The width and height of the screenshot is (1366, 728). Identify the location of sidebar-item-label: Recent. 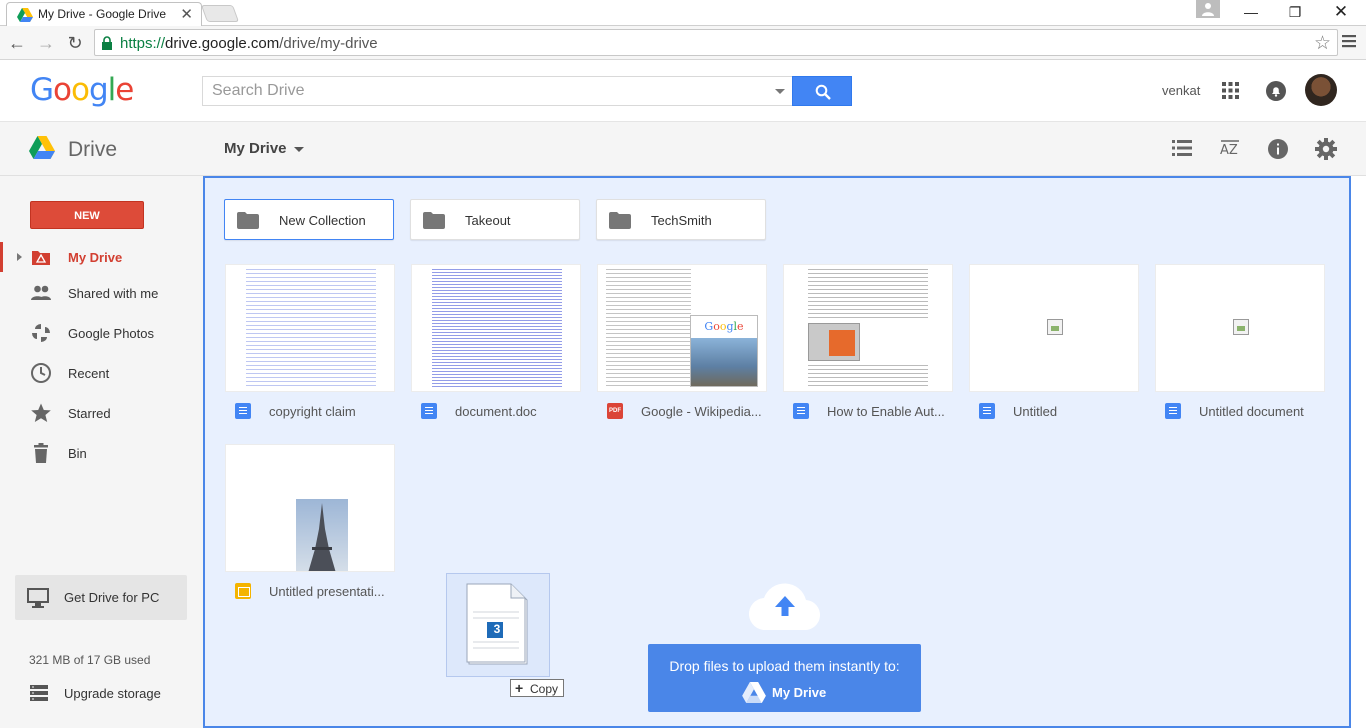
(89, 373).